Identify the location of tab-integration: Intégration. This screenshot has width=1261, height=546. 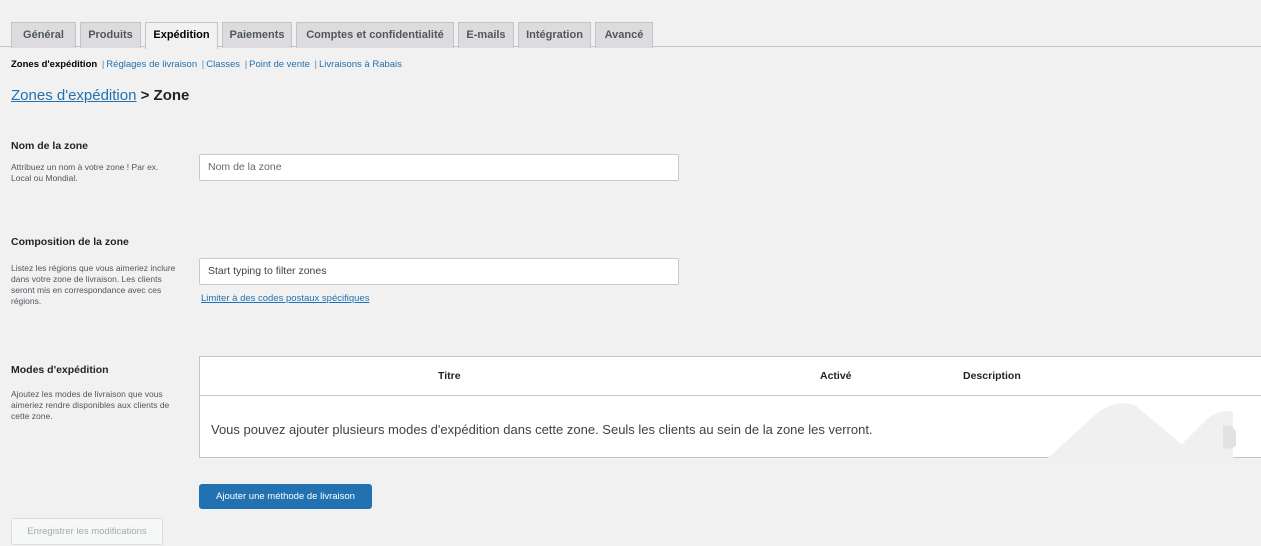
(554, 35).